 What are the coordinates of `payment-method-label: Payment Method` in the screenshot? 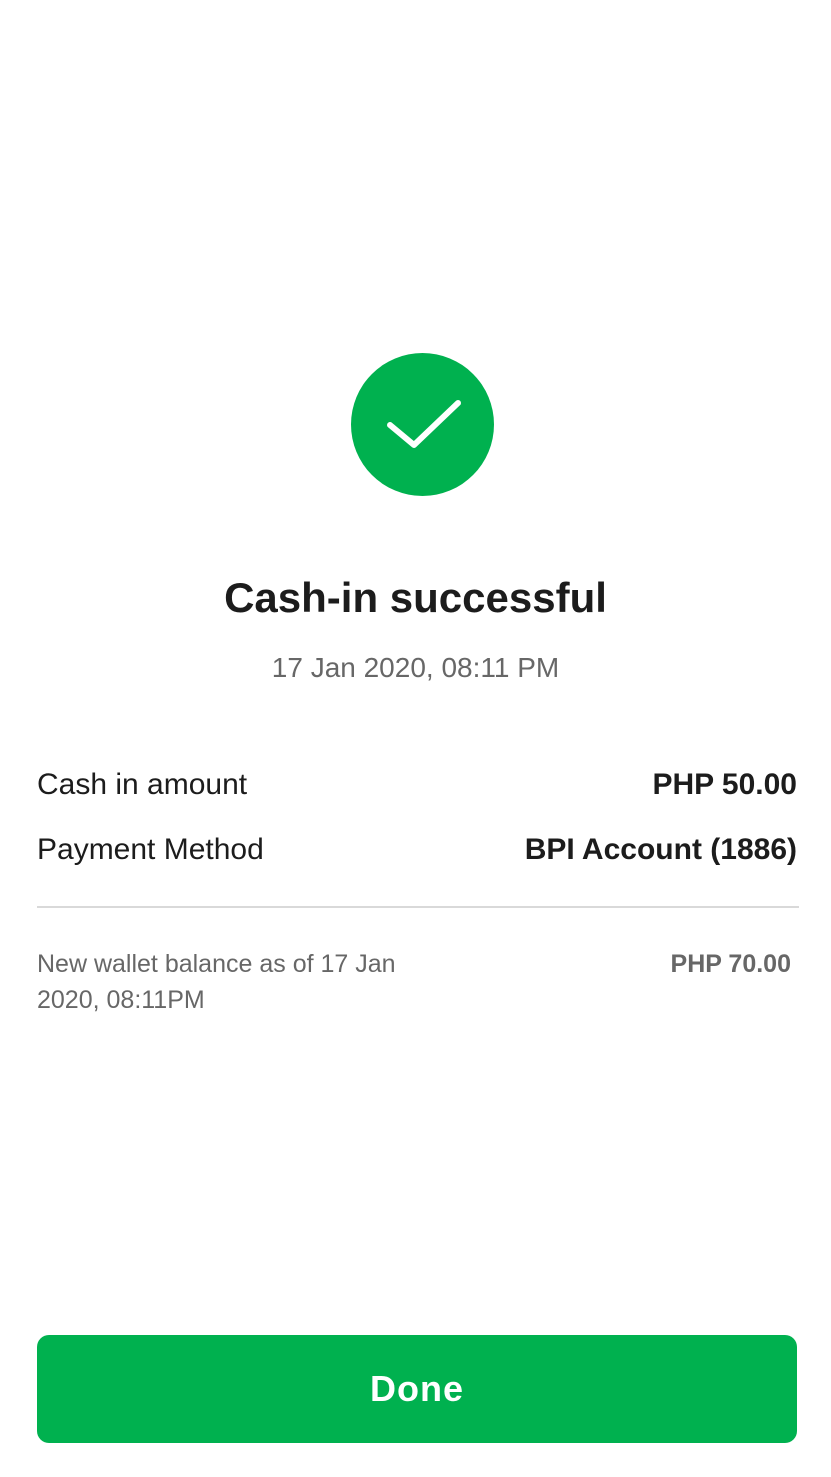 It's located at (150, 849).